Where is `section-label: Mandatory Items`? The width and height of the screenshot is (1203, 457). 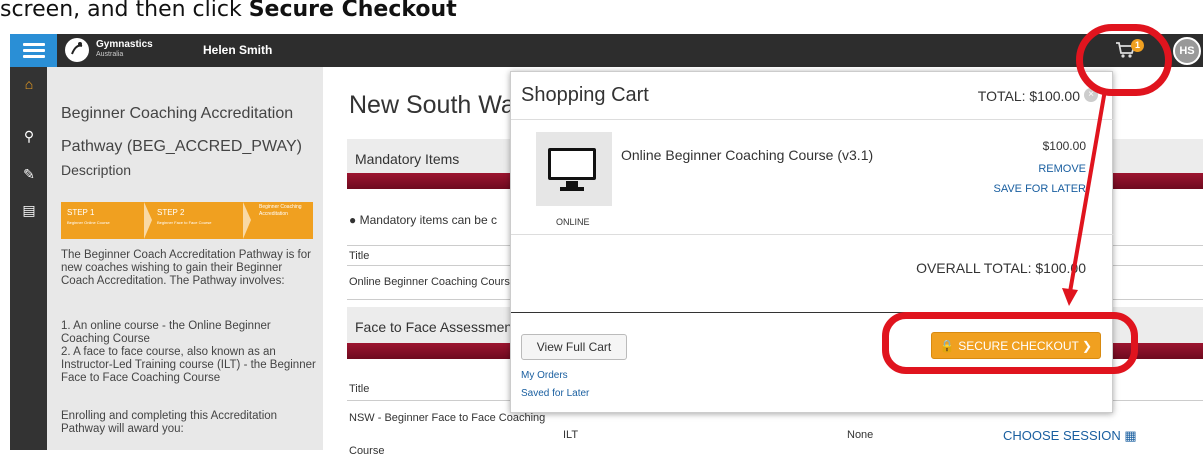
section-label: Mandatory Items is located at coordinates (407, 159).